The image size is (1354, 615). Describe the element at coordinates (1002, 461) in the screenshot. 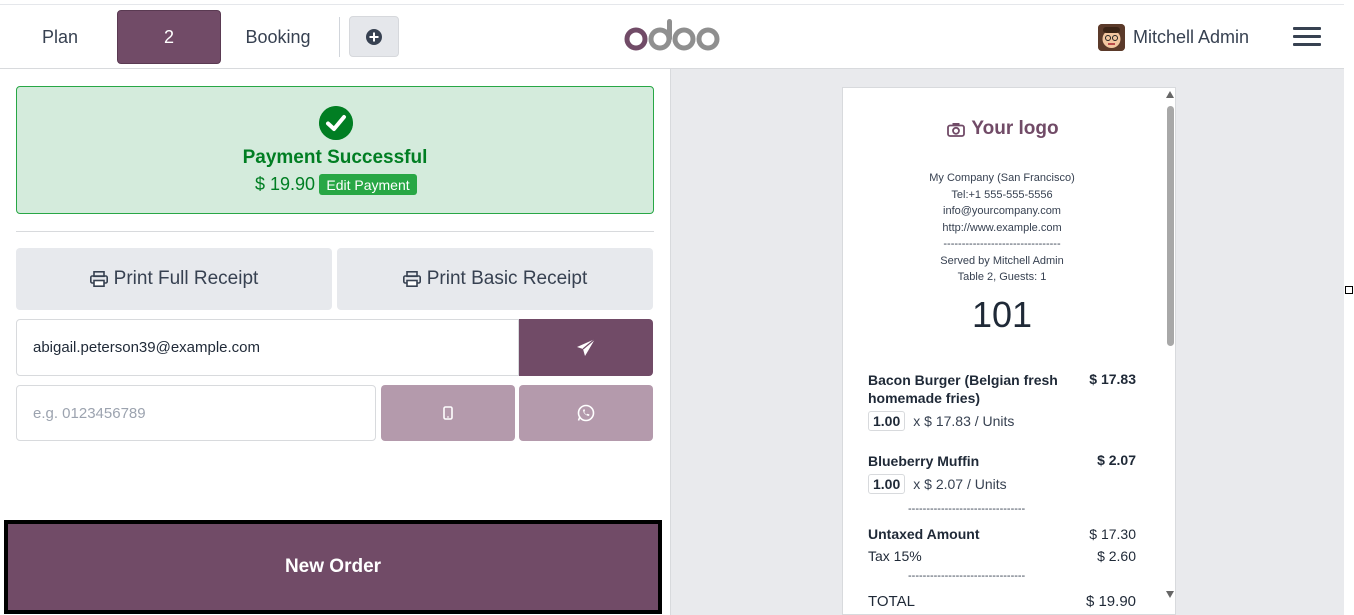

I see `receipt-line: Blueberry Muffin $ 2.07` at that location.